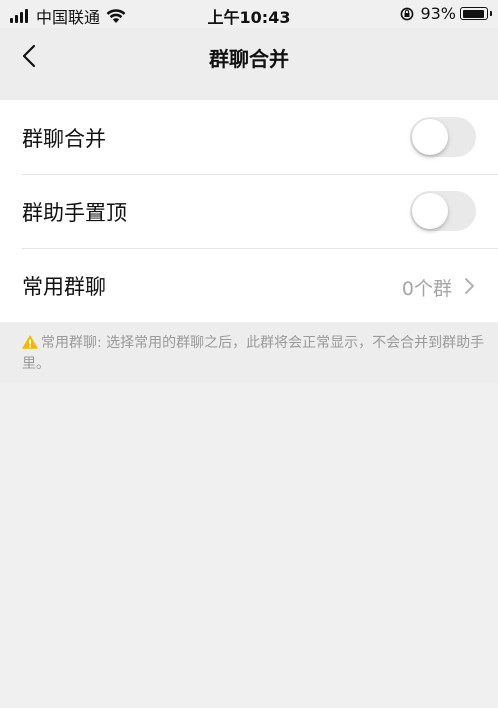  What do you see at coordinates (249, 137) in the screenshot?
I see `settings-row-merge-groups: 群聊合并` at bounding box center [249, 137].